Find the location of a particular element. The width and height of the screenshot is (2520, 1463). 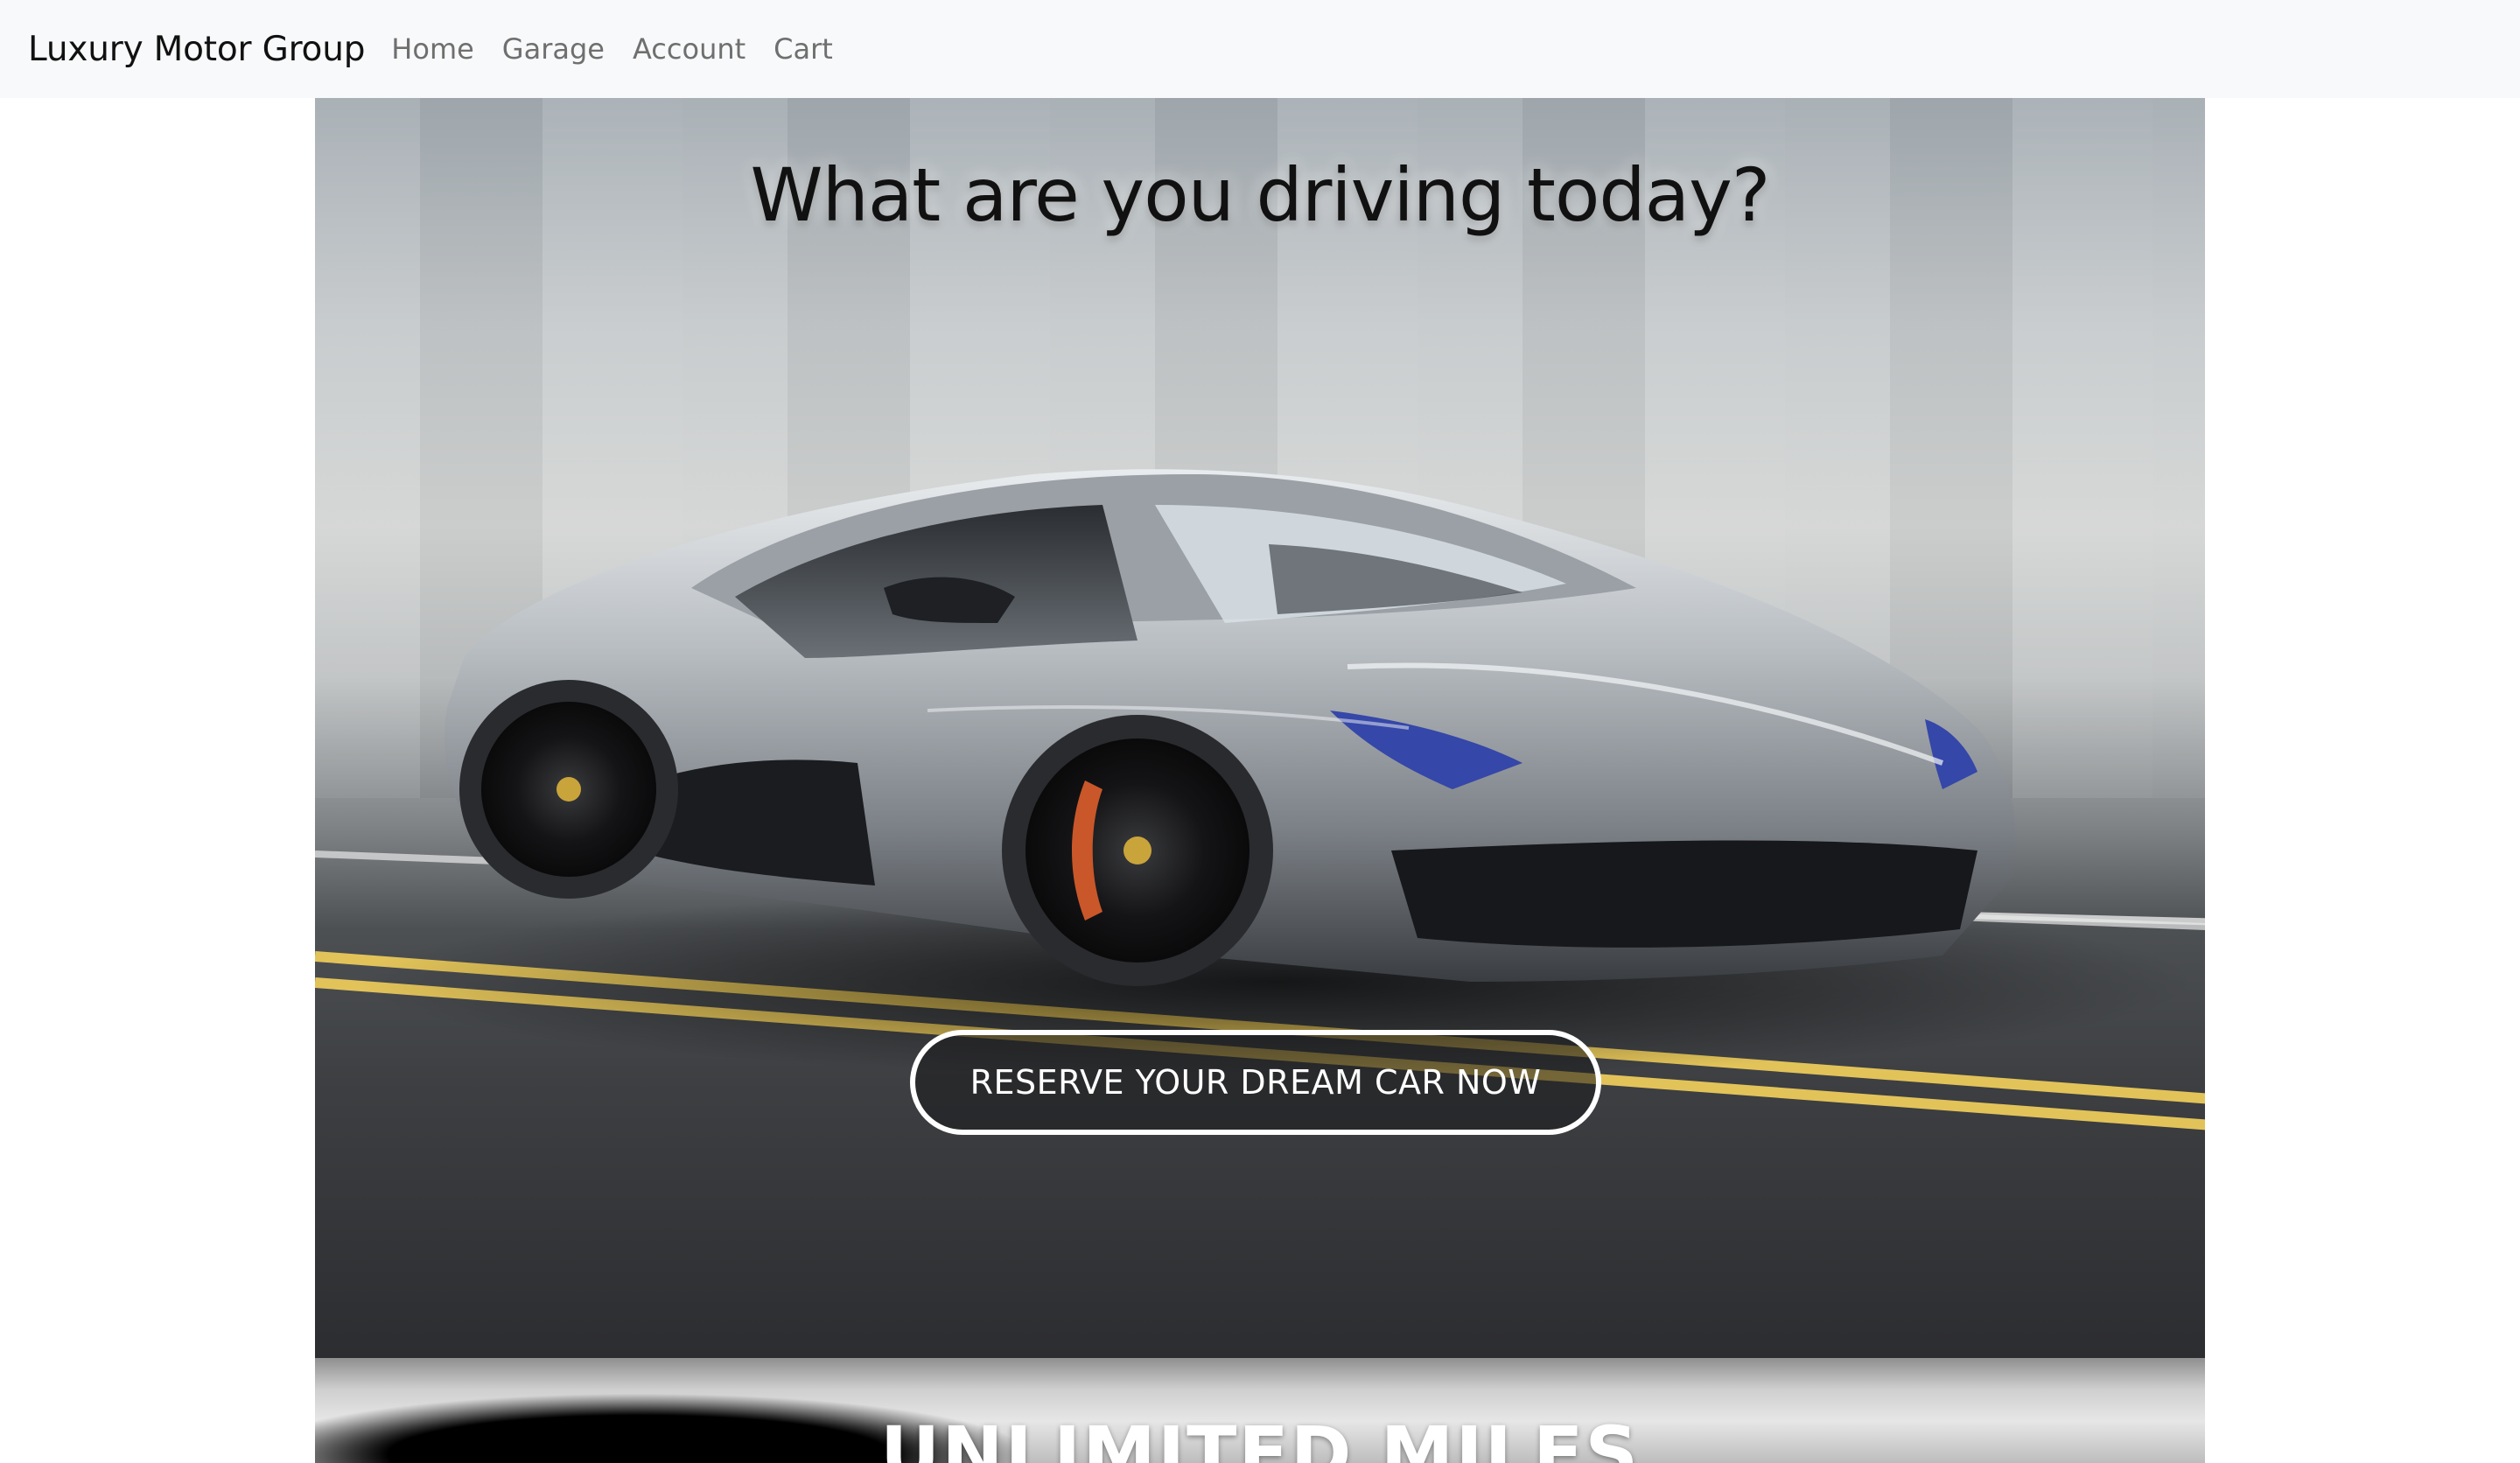

nav-link-account: Account is located at coordinates (689, 49).